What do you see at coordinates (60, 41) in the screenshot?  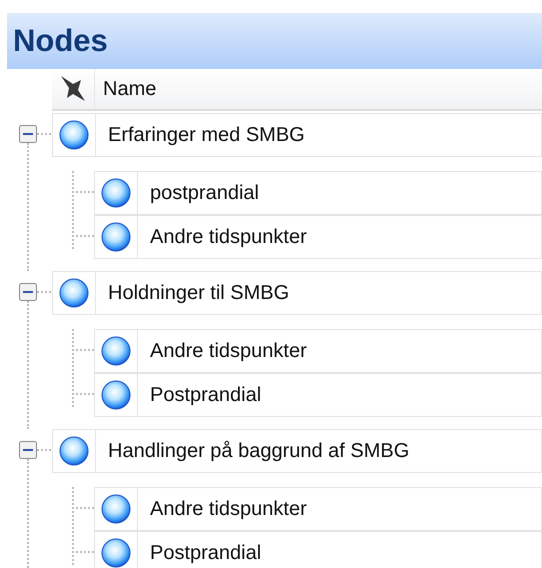 I see `panel-title: Nodes` at bounding box center [60, 41].